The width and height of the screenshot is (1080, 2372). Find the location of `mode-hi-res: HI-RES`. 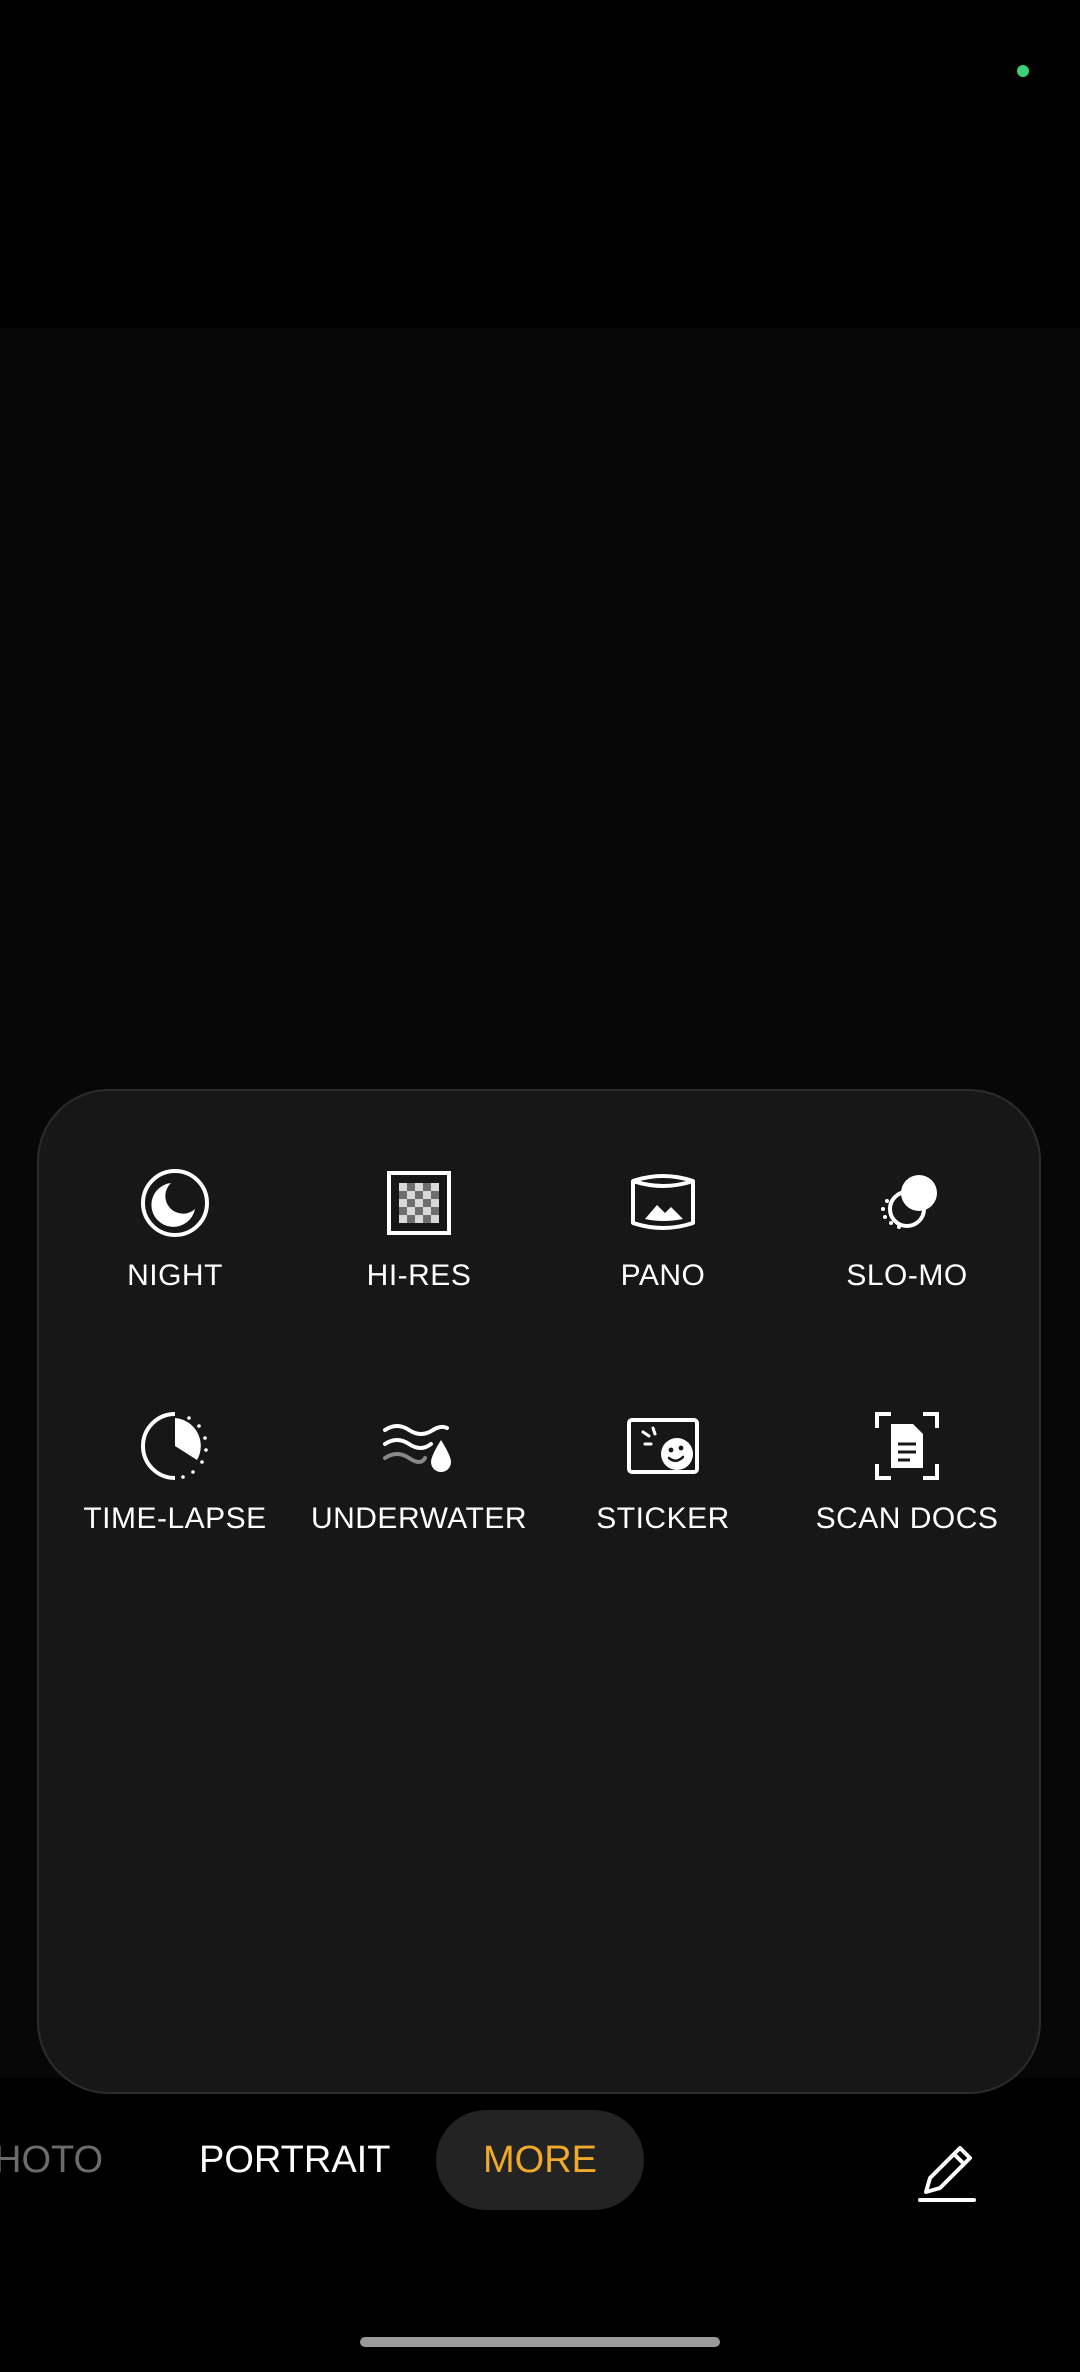

mode-hi-res: HI-RES is located at coordinates (419, 1258).